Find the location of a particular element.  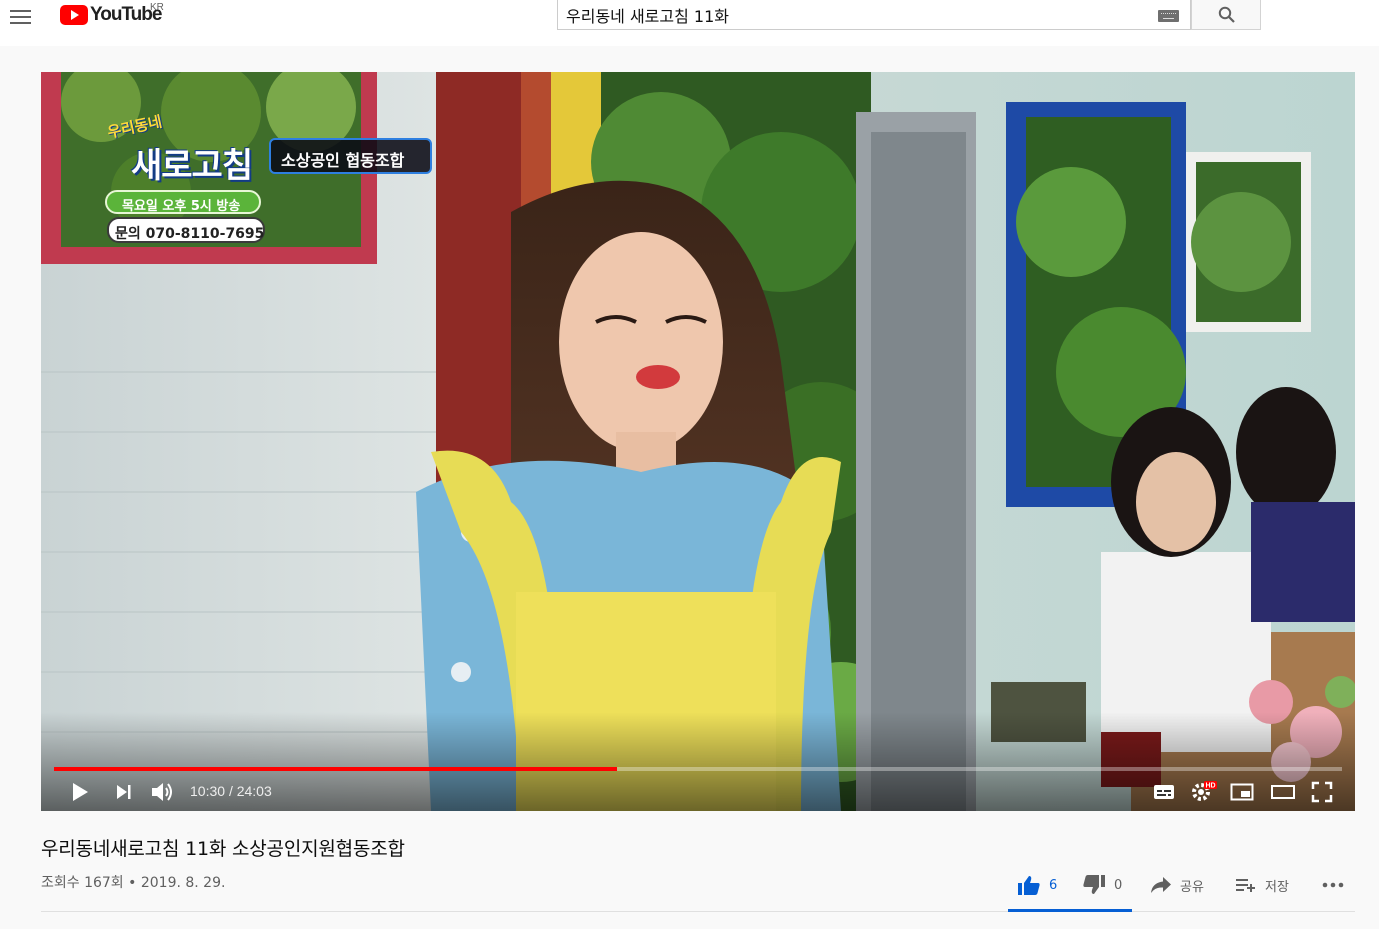

search-input is located at coordinates (856, 15).